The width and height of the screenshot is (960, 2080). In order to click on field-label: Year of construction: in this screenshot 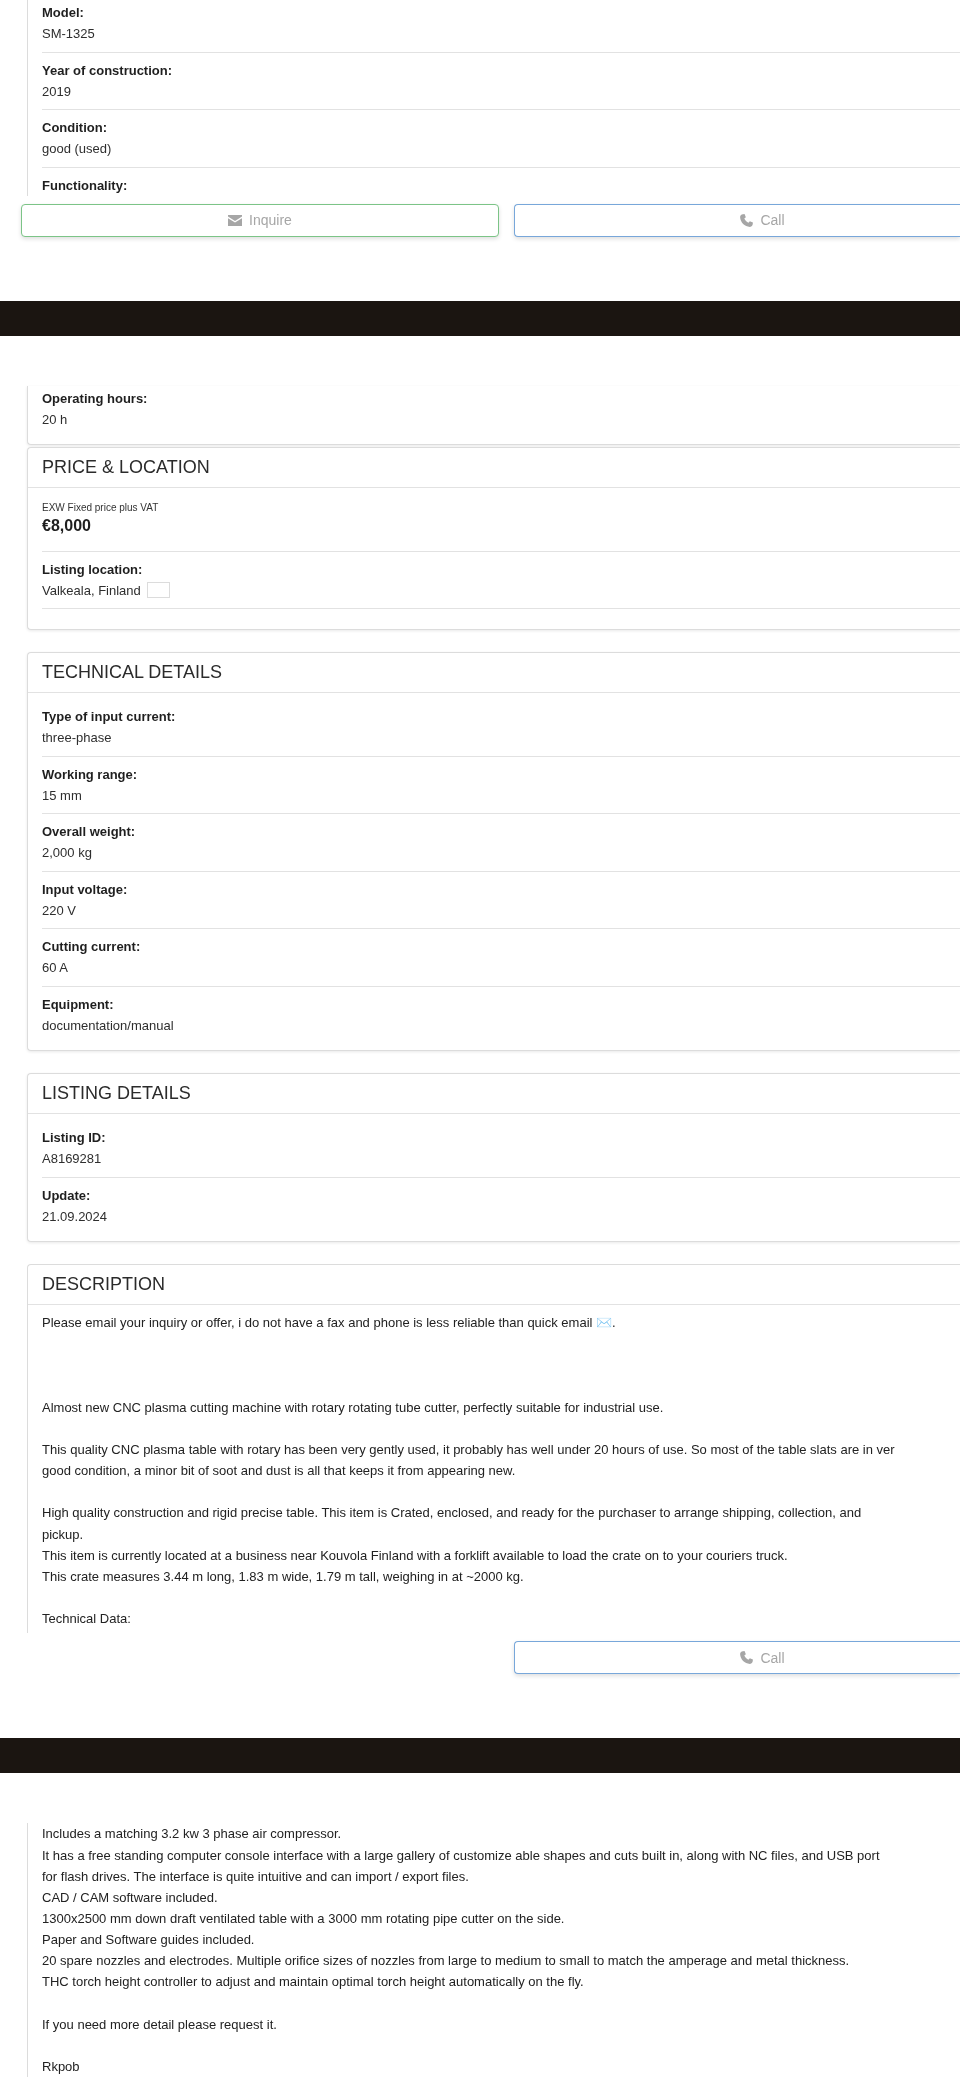, I will do `click(107, 70)`.